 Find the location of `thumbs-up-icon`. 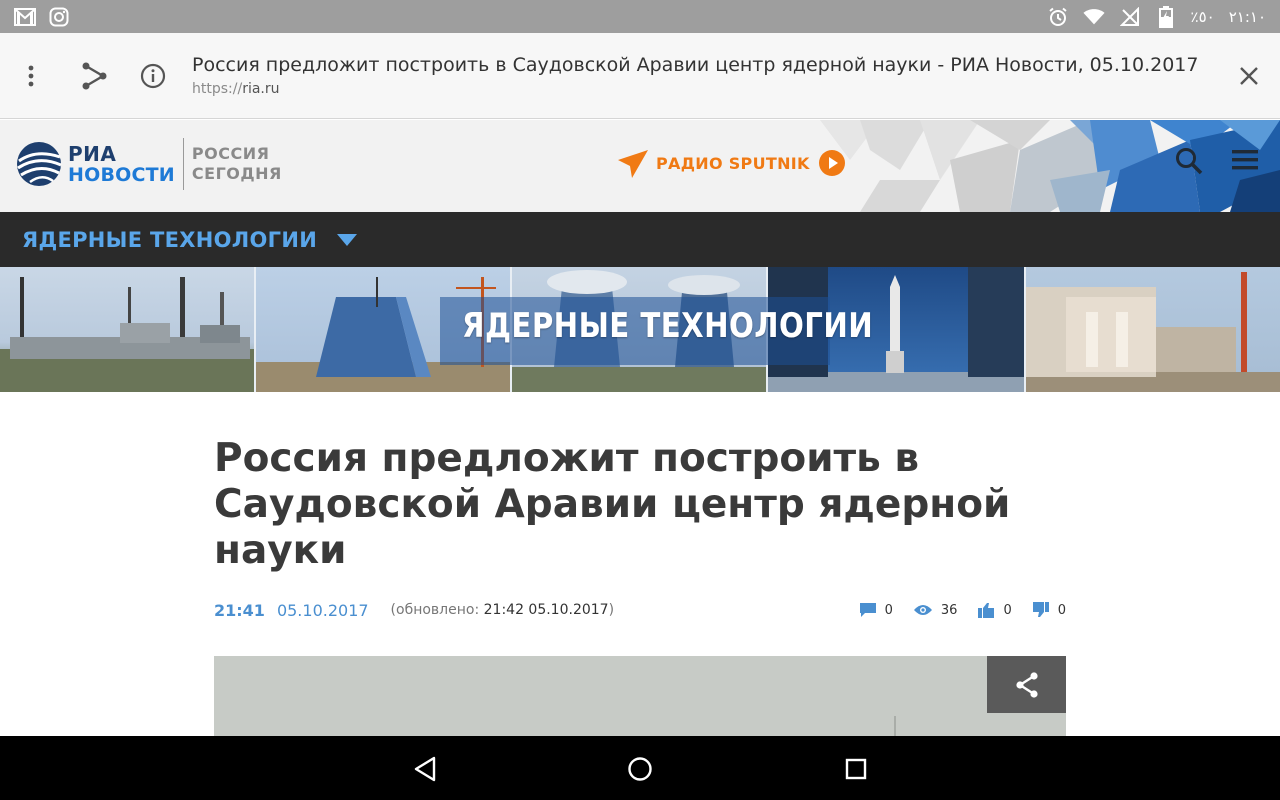

thumbs-up-icon is located at coordinates (986, 610).